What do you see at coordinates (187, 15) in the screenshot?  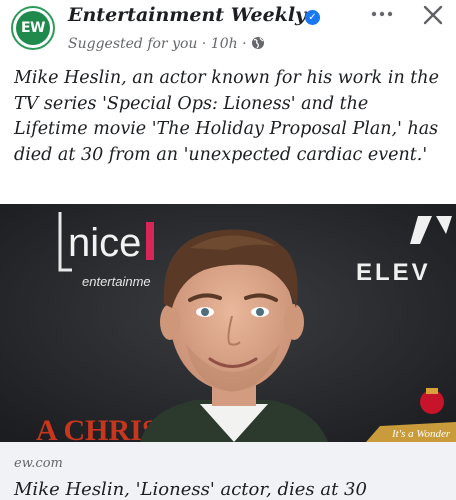 I see `page-name: Entertainment Weekly` at bounding box center [187, 15].